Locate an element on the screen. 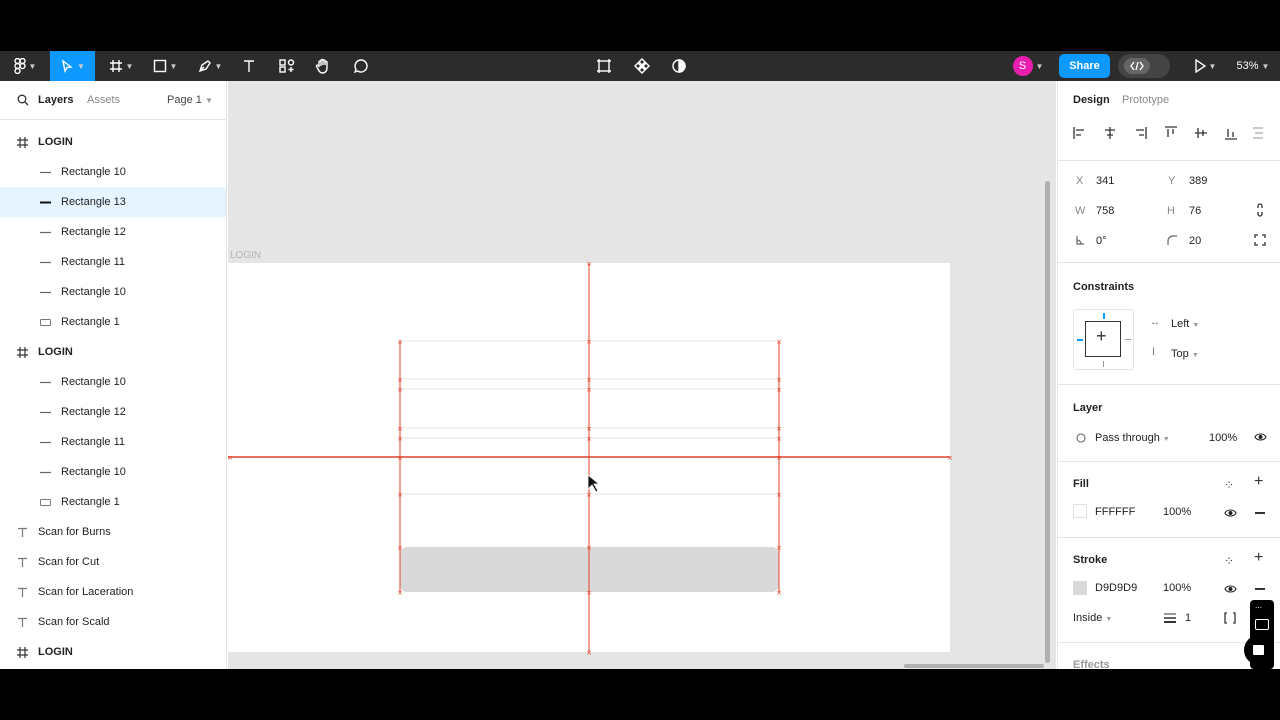 This screenshot has width=1280, height=720. constraint-top-bar is located at coordinates (1104, 316).